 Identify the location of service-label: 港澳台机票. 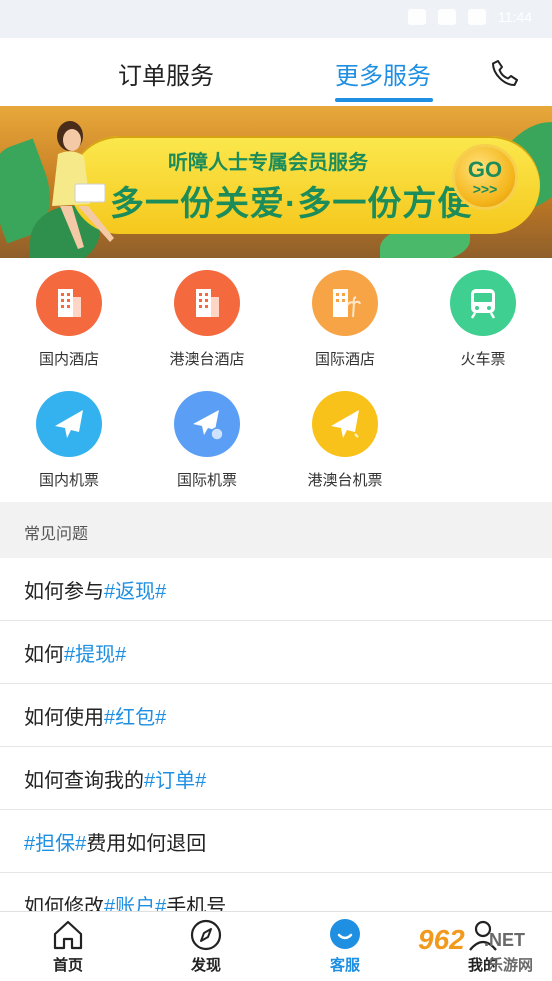
(345, 480).